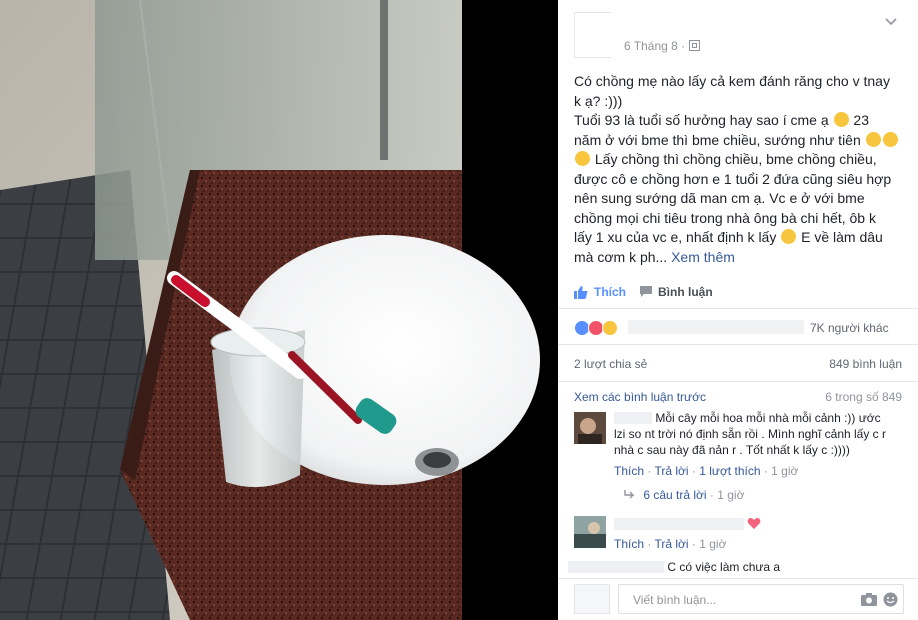 This screenshot has width=918, height=620. What do you see at coordinates (849, 328) in the screenshot?
I see `reaction-count: 7K người khác` at bounding box center [849, 328].